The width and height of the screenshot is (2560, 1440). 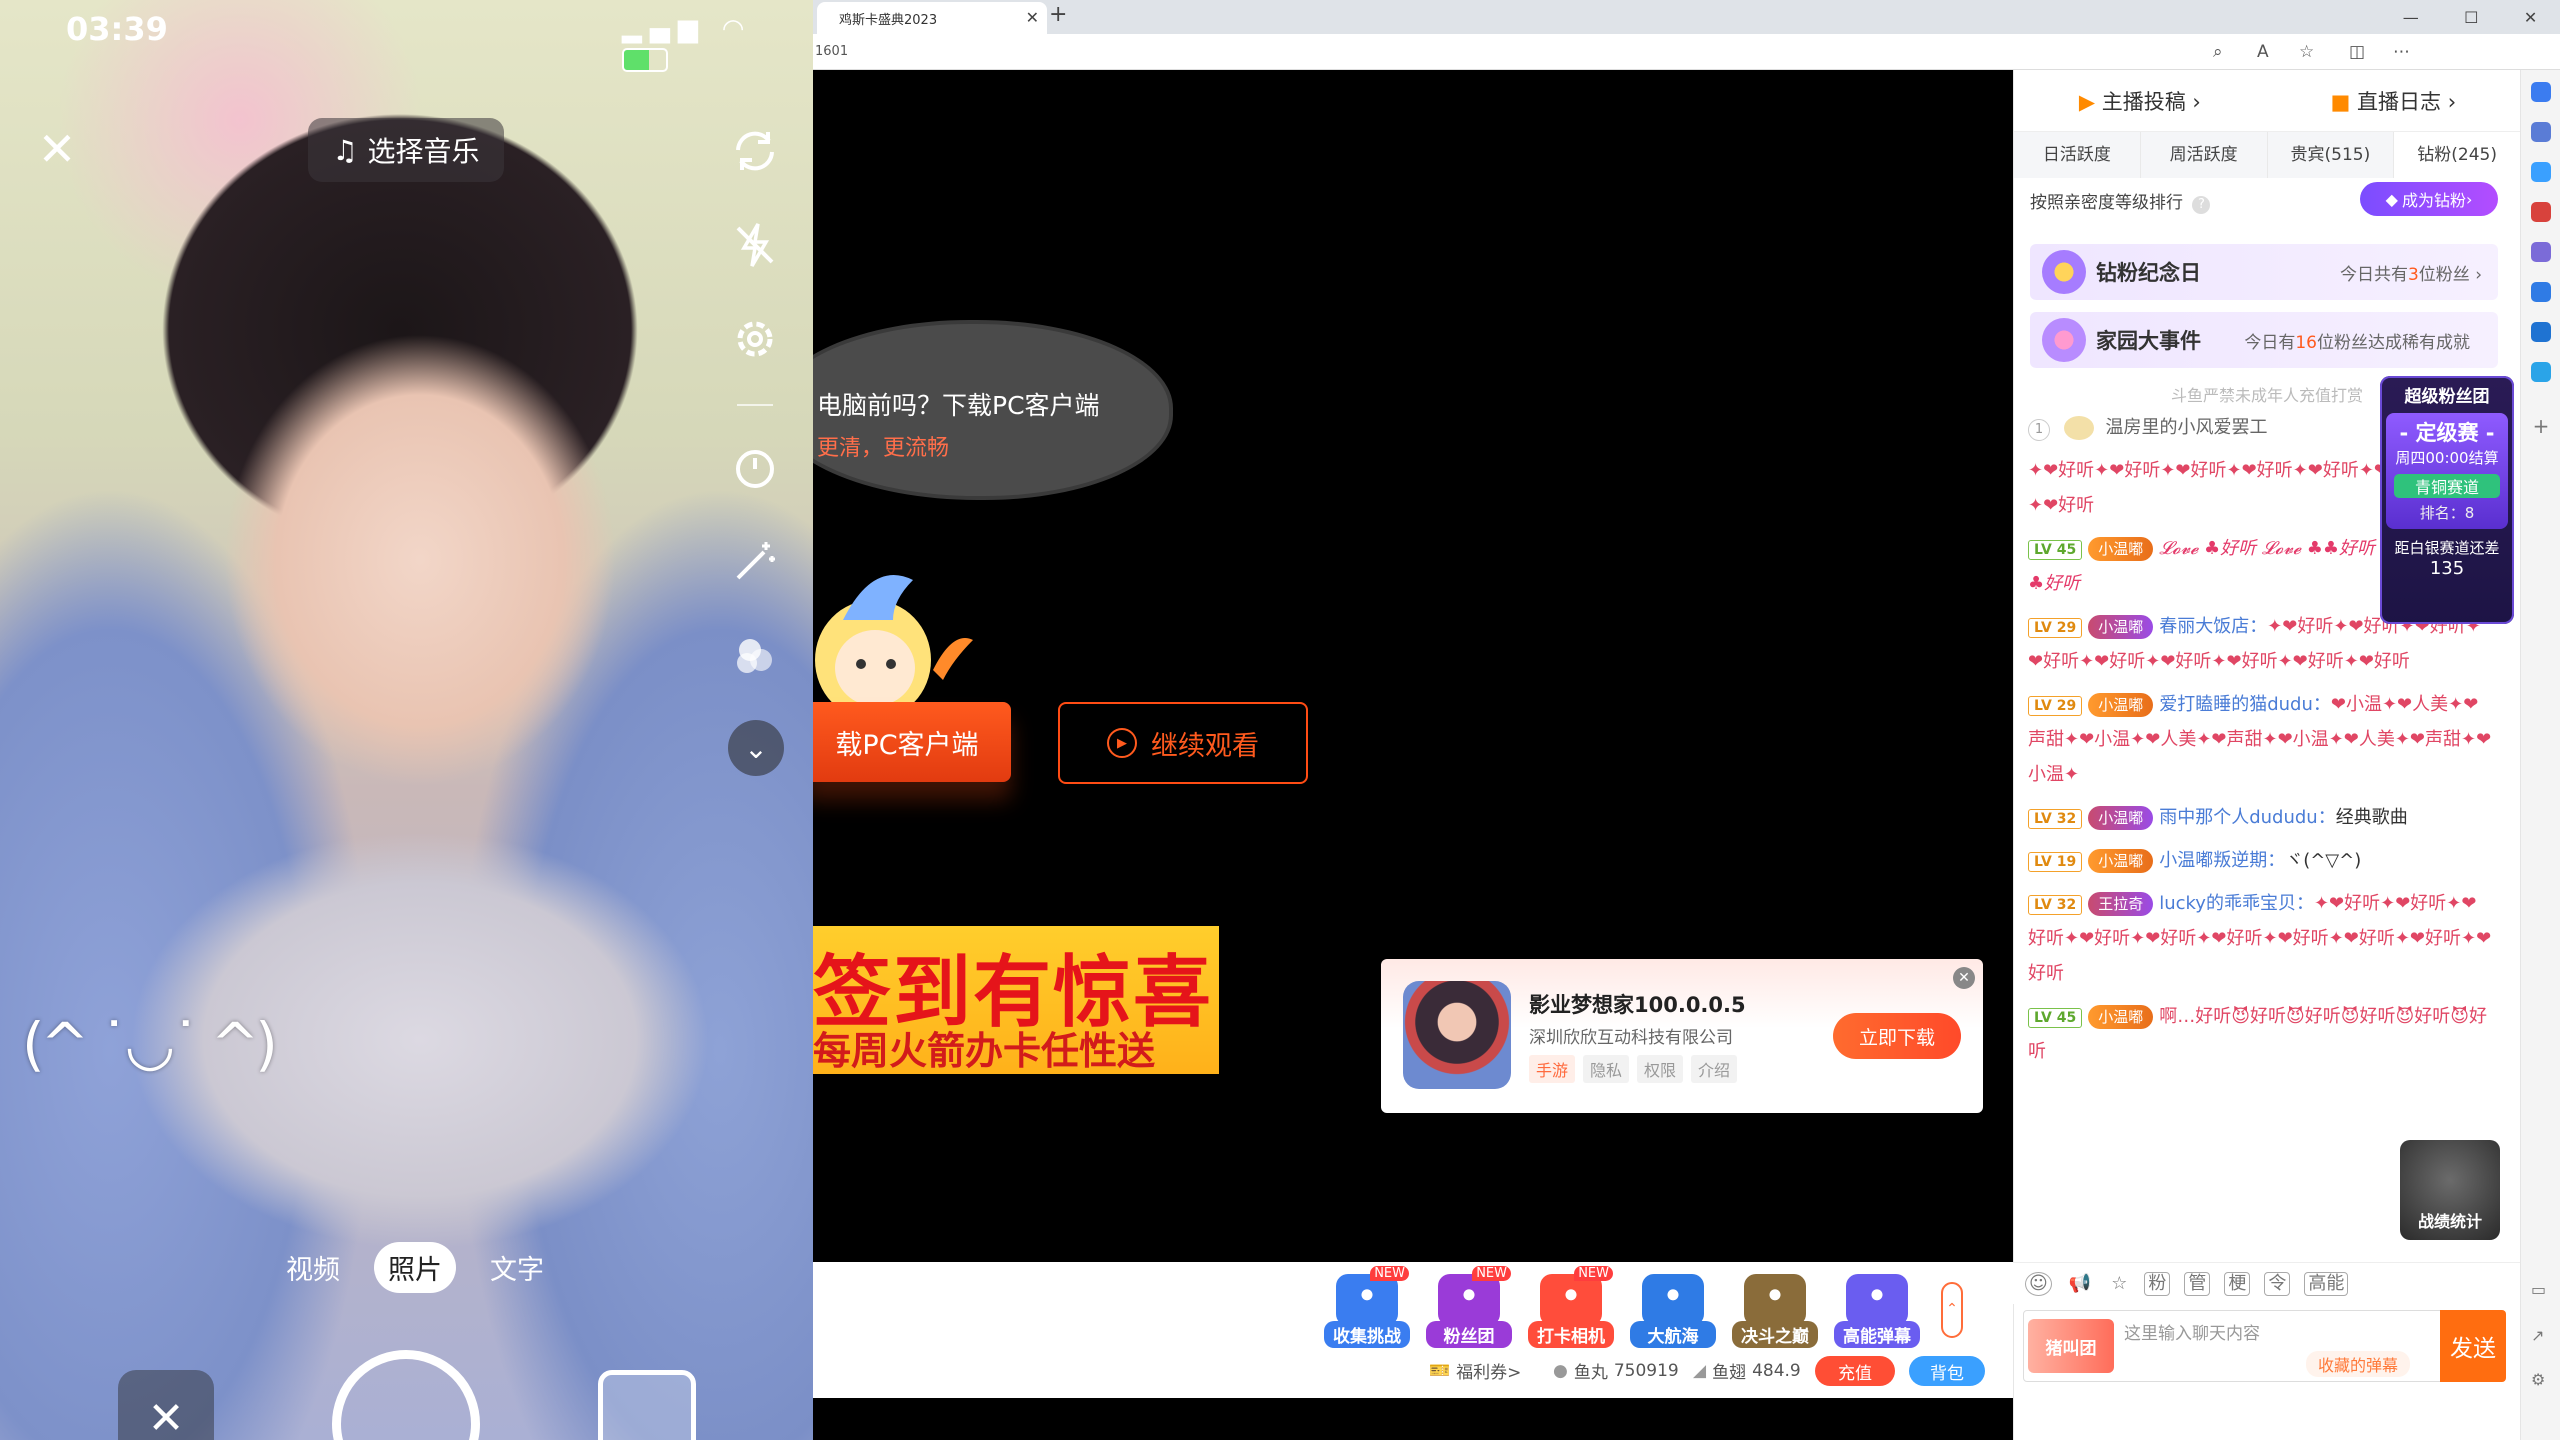 I want to click on gift-label: 打卡相机, so click(x=1571, y=1334).